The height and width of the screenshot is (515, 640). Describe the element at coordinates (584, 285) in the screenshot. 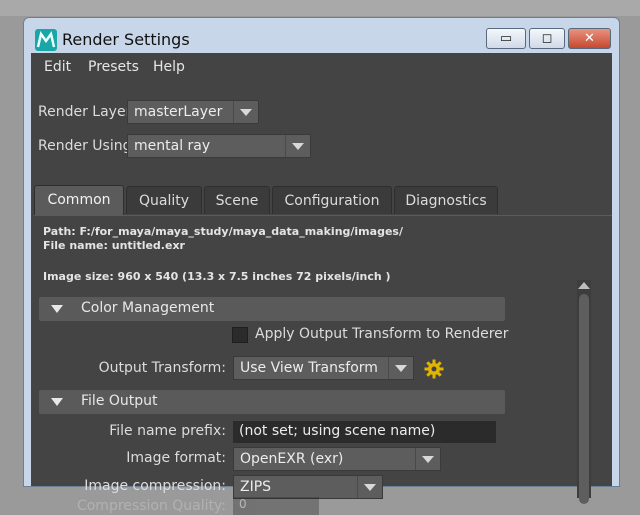

I see `scroll-up-arrow-icon` at that location.